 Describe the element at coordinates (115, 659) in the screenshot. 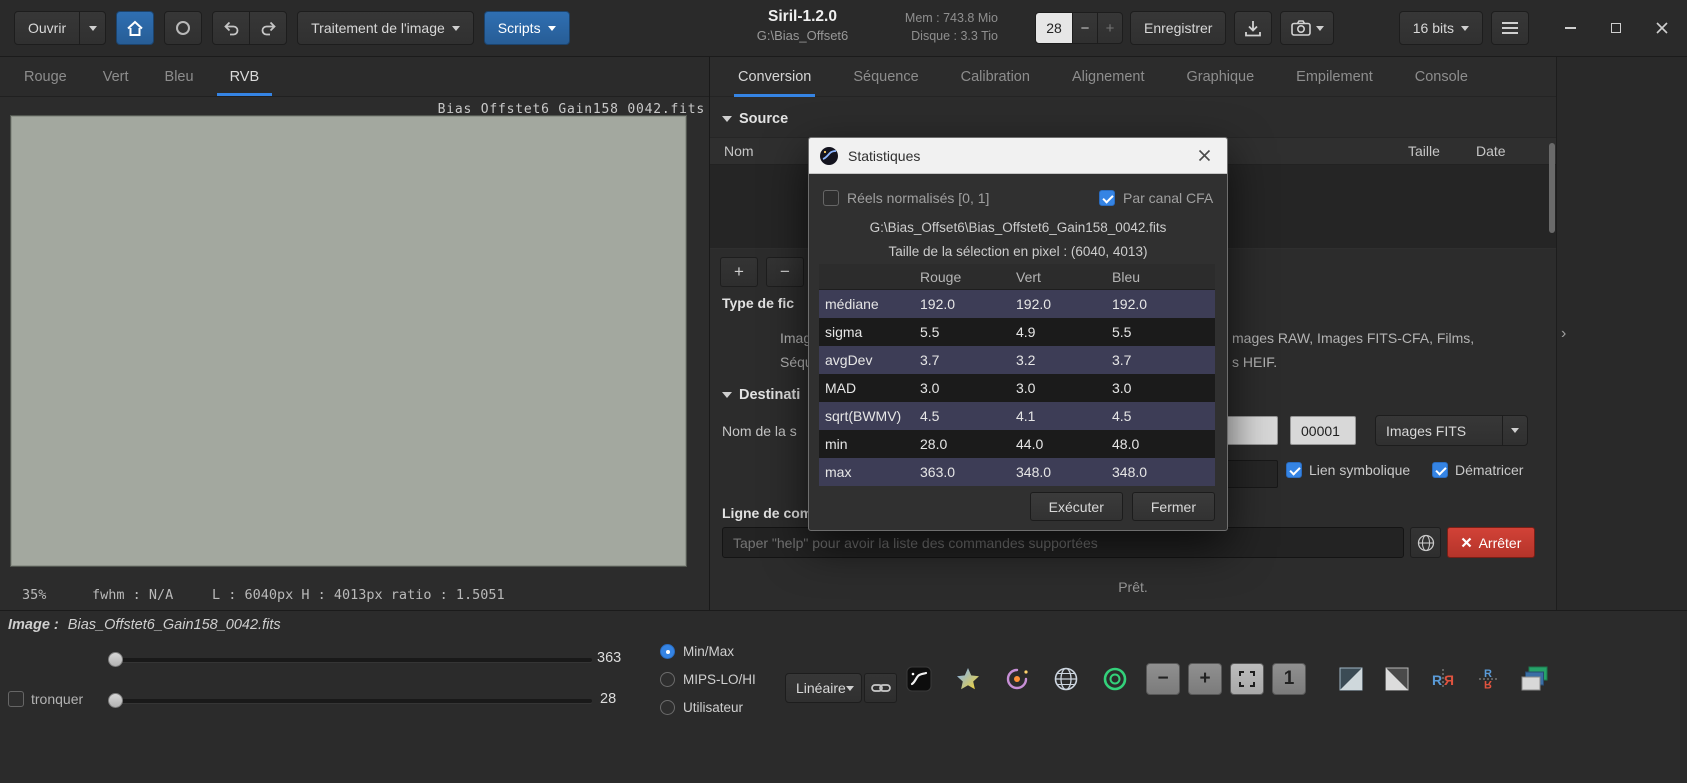

I see `high-slider-handle` at that location.